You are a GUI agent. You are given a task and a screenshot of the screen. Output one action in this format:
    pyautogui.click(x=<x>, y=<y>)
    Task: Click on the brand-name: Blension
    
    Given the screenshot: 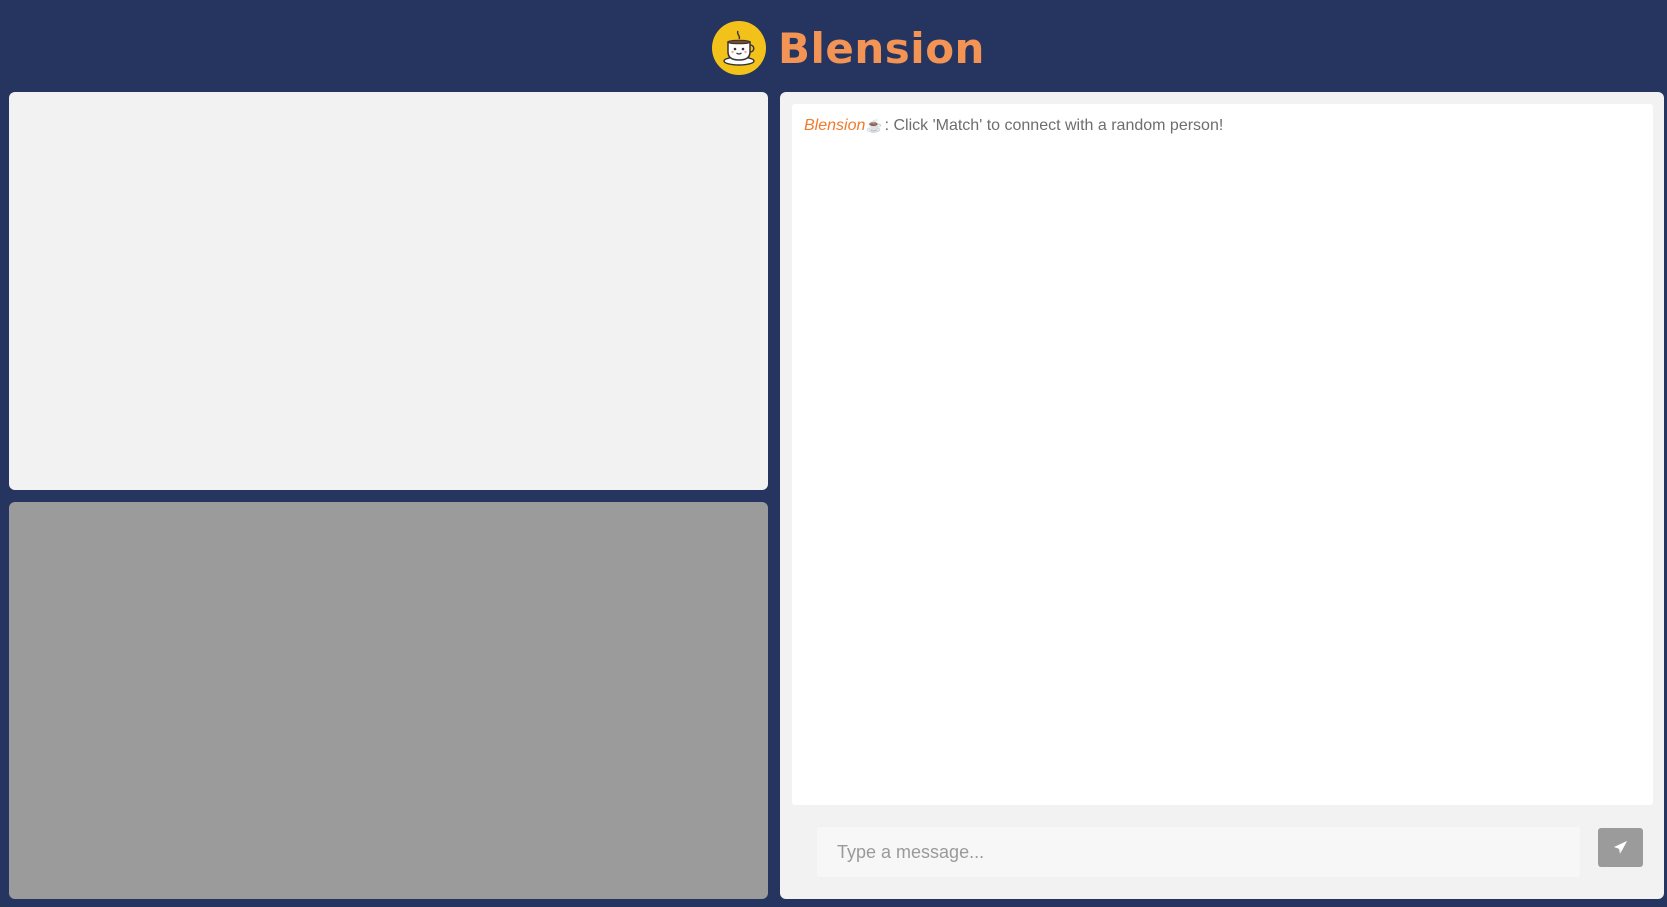 What is the action you would take?
    pyautogui.click(x=881, y=48)
    